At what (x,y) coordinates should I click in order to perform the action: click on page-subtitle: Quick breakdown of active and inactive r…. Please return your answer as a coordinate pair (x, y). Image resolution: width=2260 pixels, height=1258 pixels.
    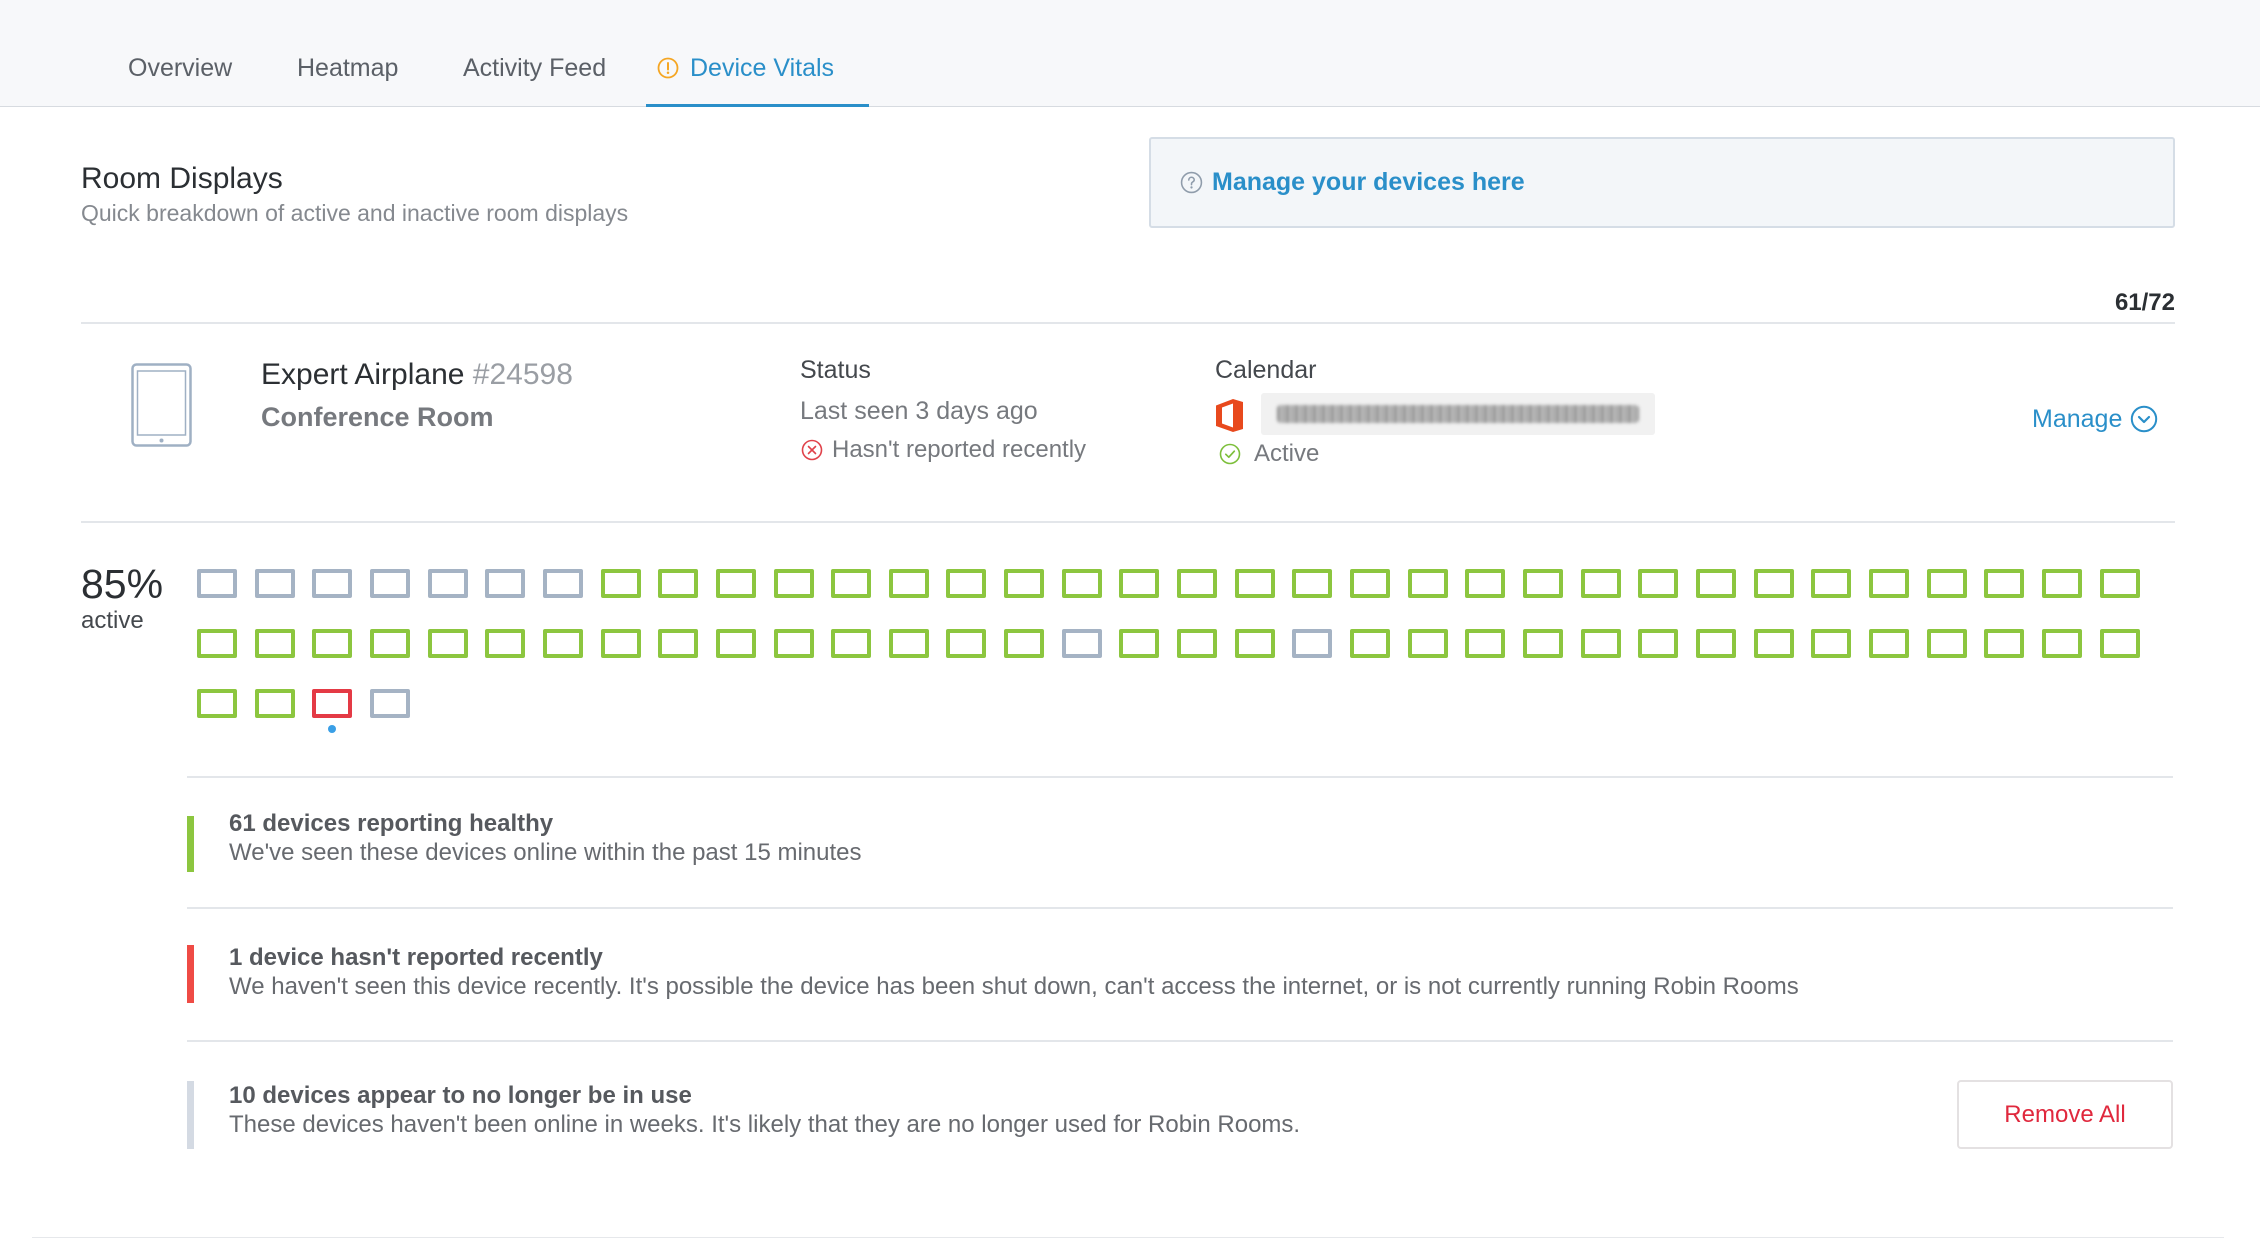
    Looking at the image, I should click on (355, 213).